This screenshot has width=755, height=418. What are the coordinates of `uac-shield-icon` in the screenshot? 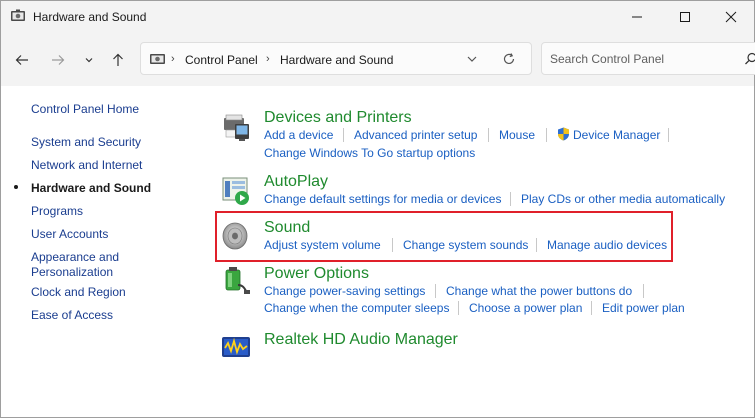 It's located at (563, 134).